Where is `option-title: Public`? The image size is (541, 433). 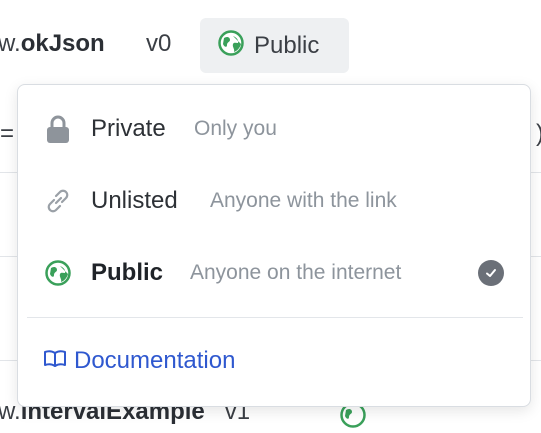 option-title: Public is located at coordinates (127, 272).